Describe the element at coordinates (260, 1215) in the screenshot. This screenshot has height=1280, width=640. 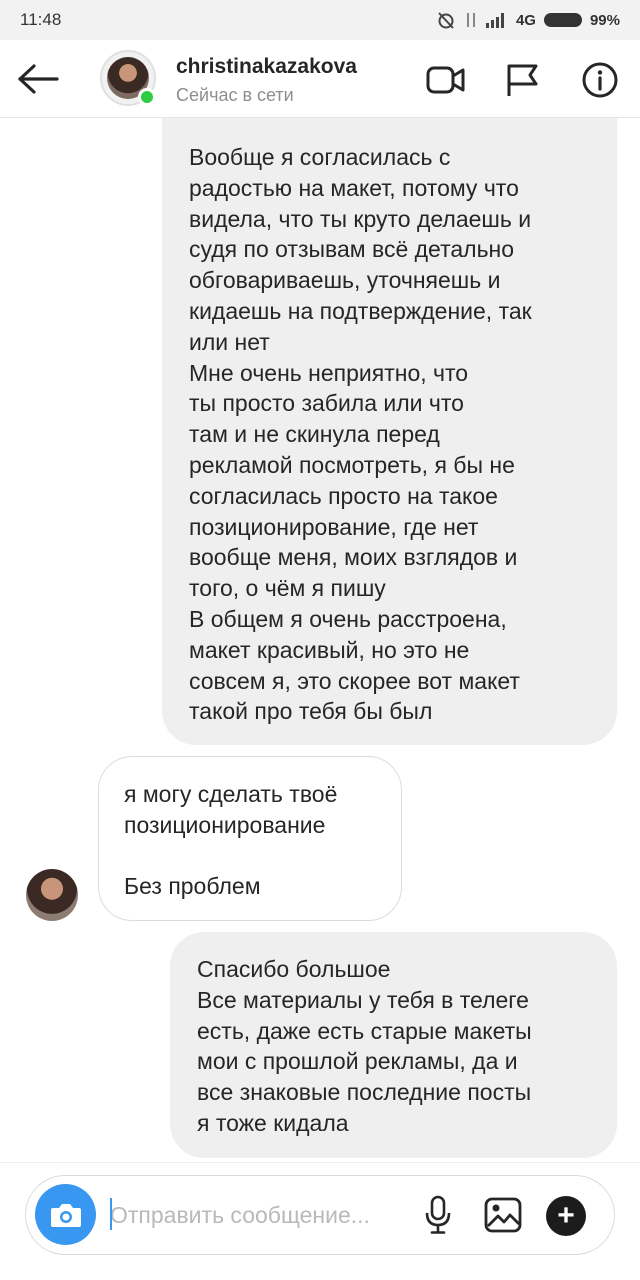
I see `message-input` at that location.